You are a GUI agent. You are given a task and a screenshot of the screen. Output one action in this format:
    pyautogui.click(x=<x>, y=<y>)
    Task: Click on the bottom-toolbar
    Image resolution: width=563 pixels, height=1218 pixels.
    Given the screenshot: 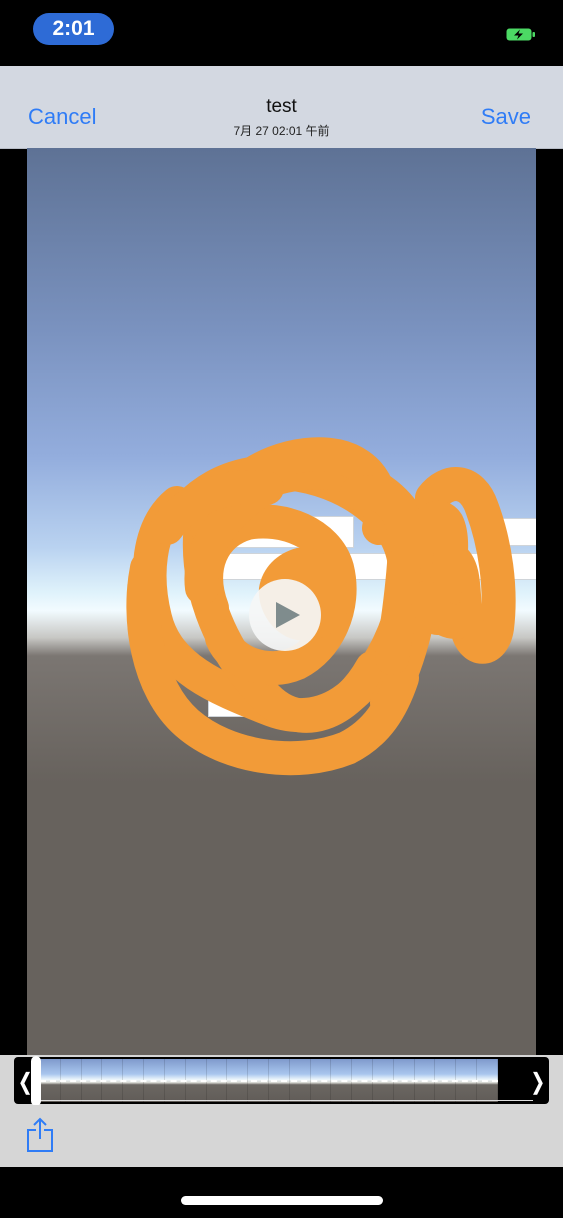 What is the action you would take?
    pyautogui.click(x=281, y=1136)
    